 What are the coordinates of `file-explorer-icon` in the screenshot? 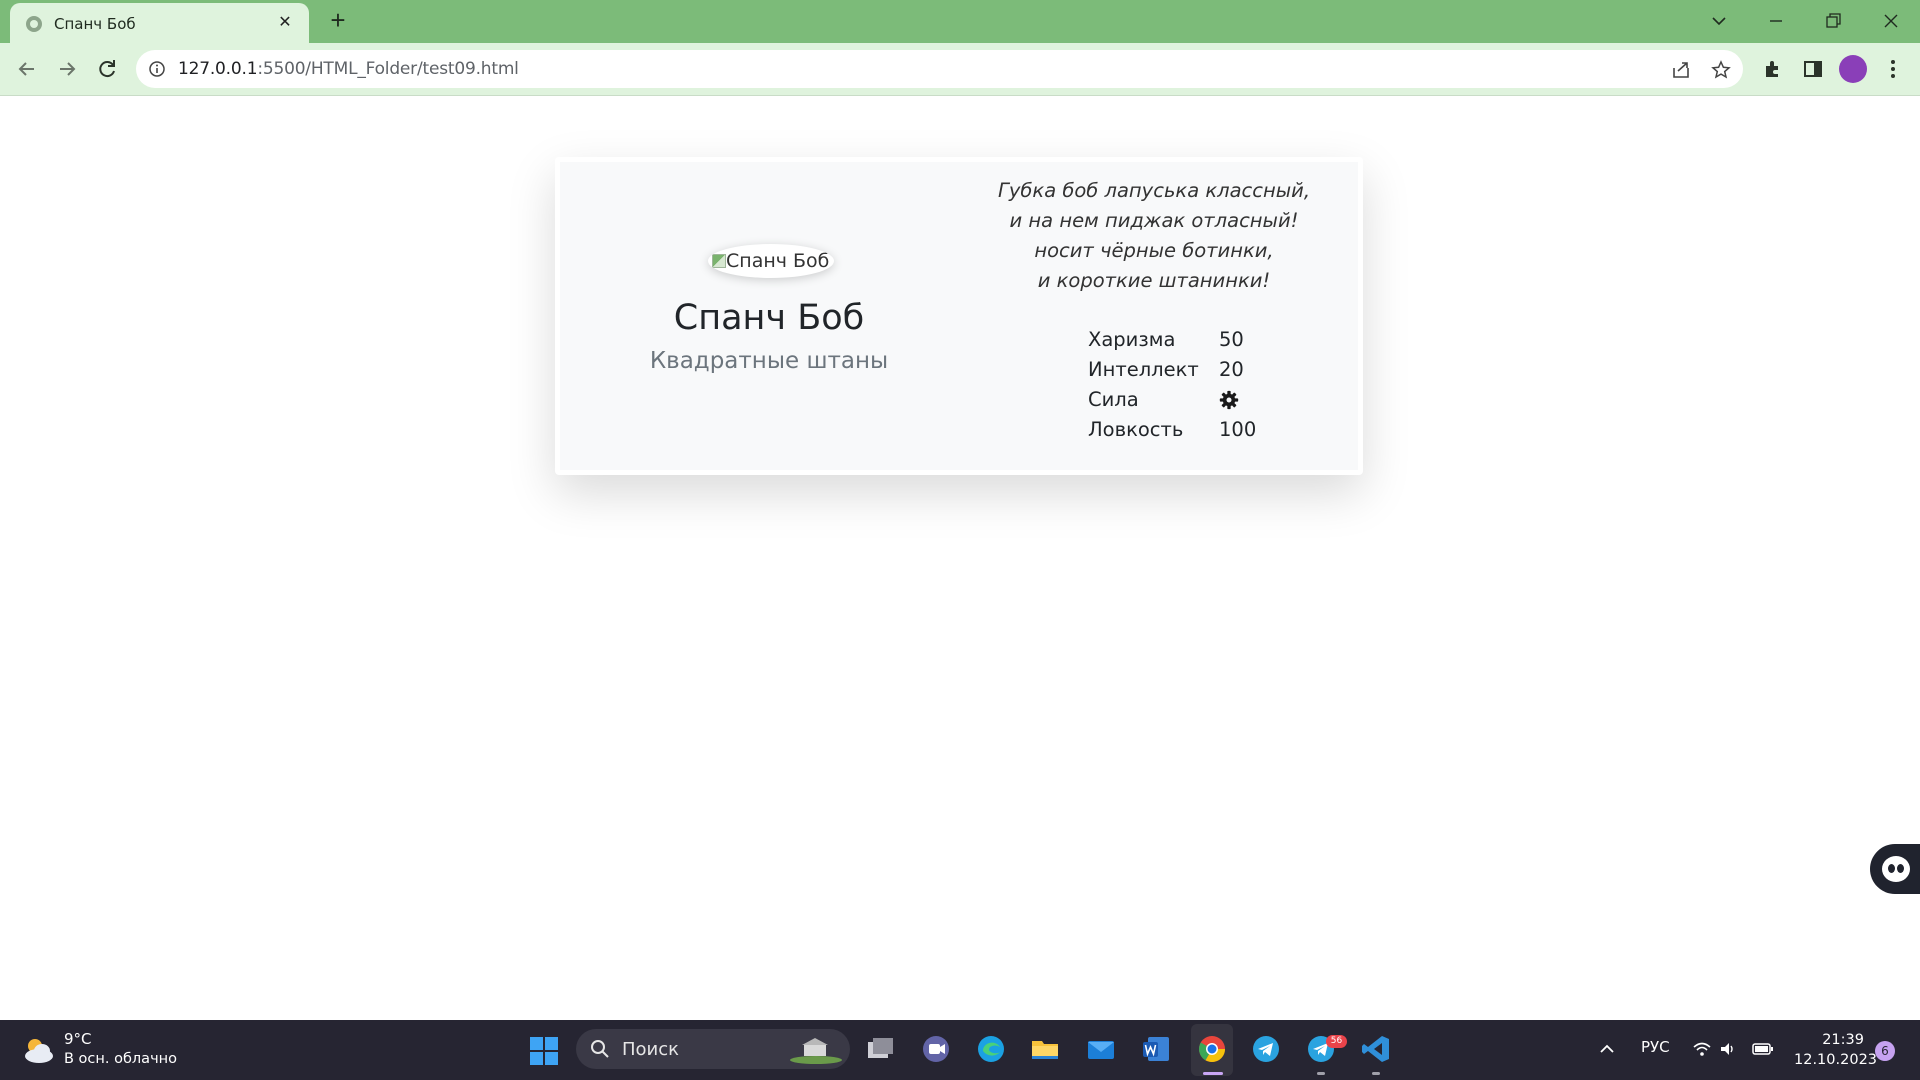 It's located at (1045, 1049).